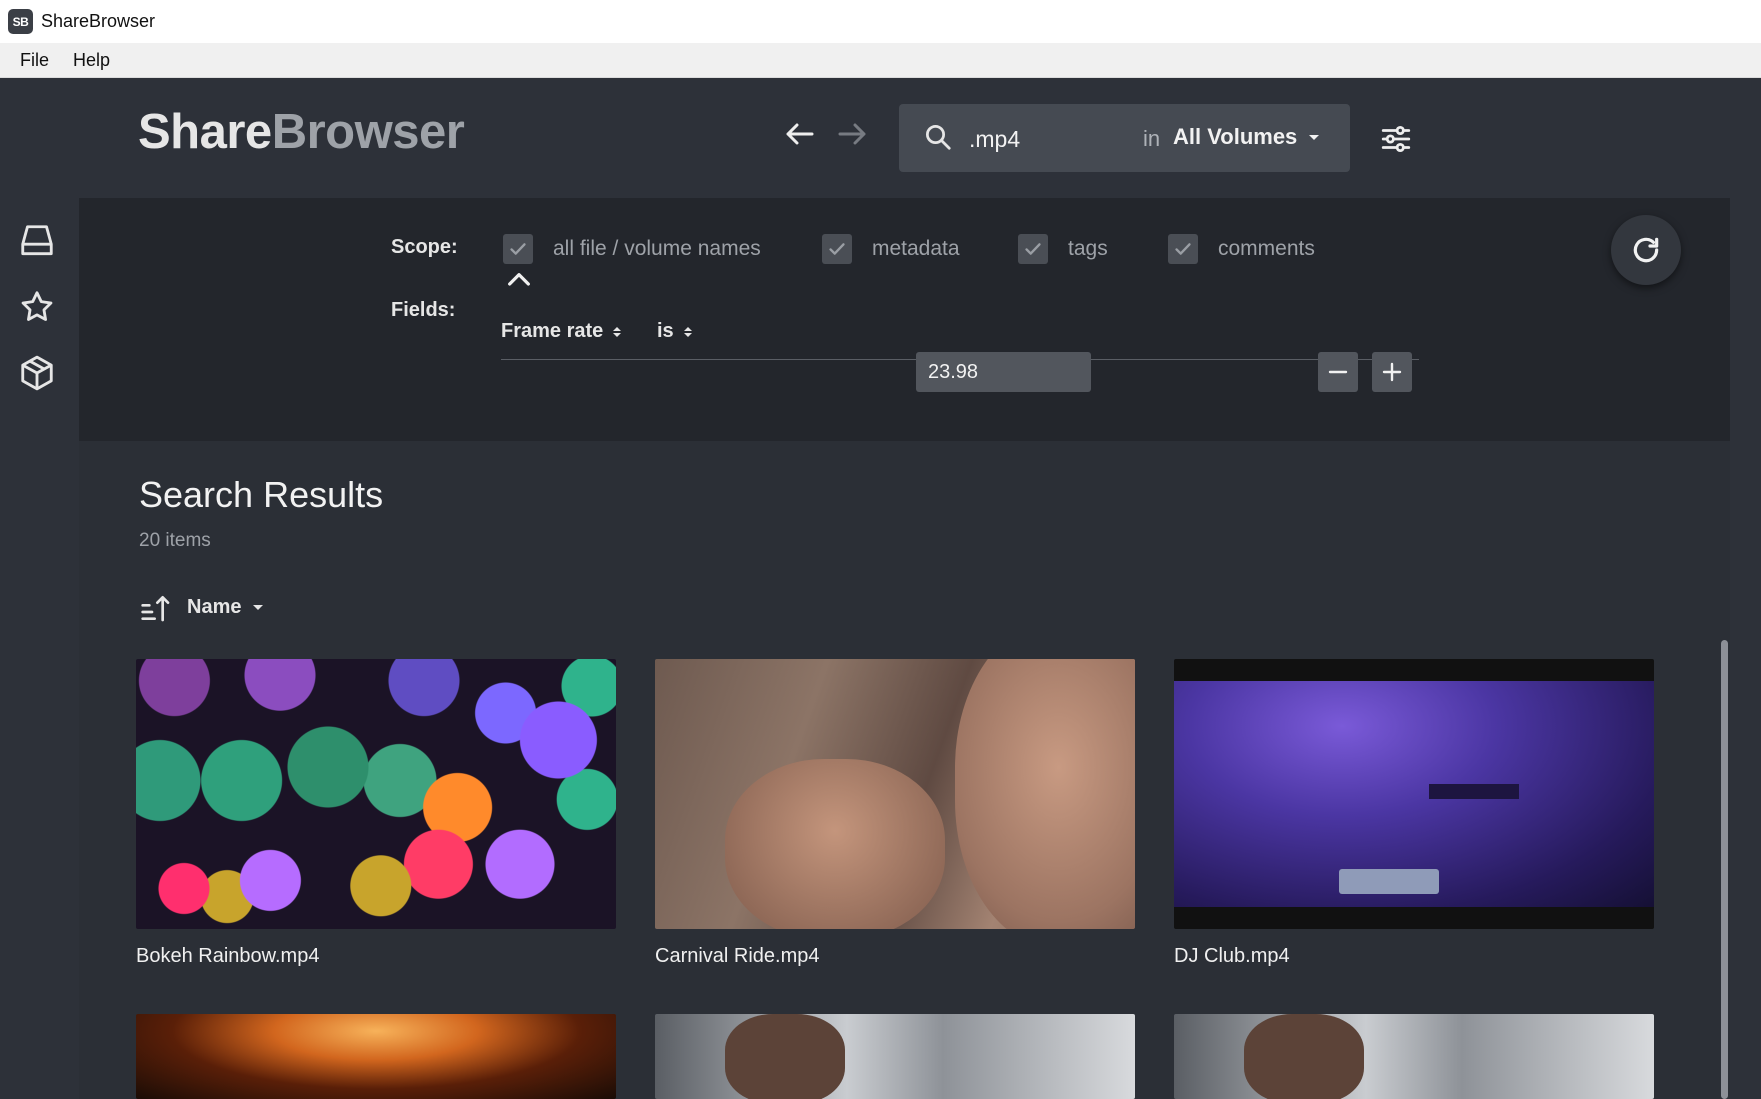  Describe the element at coordinates (852, 134) in the screenshot. I see `forward-arrow-icon` at that location.